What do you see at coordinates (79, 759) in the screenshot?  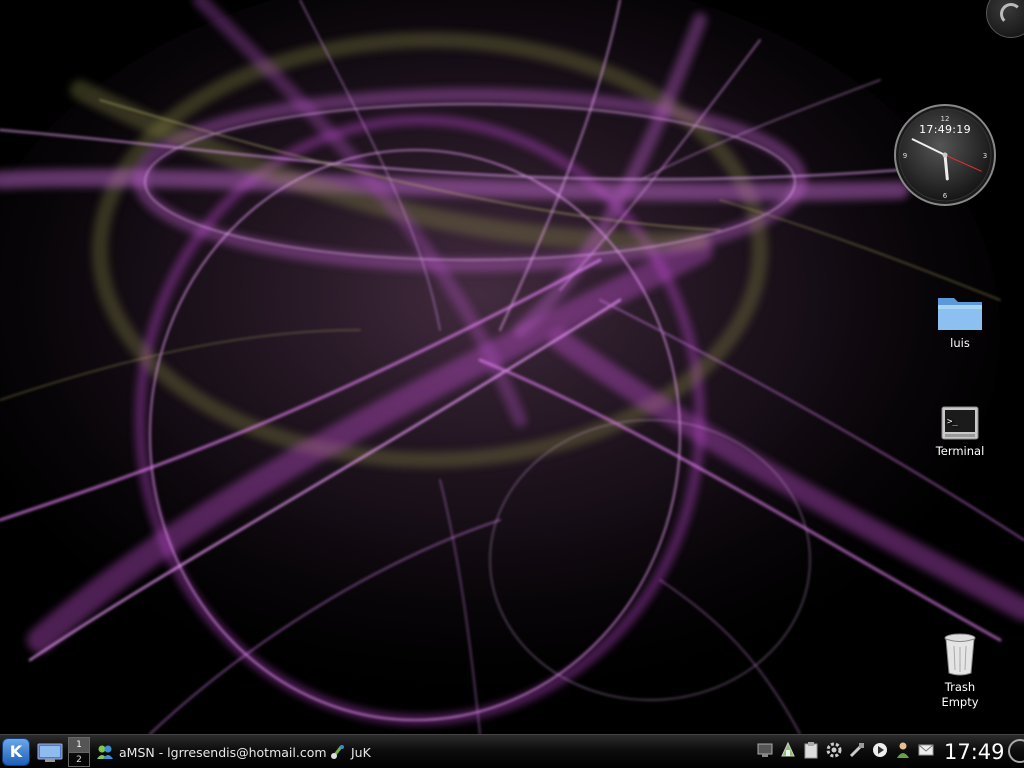 I see `pager-desktop-2: 2` at bounding box center [79, 759].